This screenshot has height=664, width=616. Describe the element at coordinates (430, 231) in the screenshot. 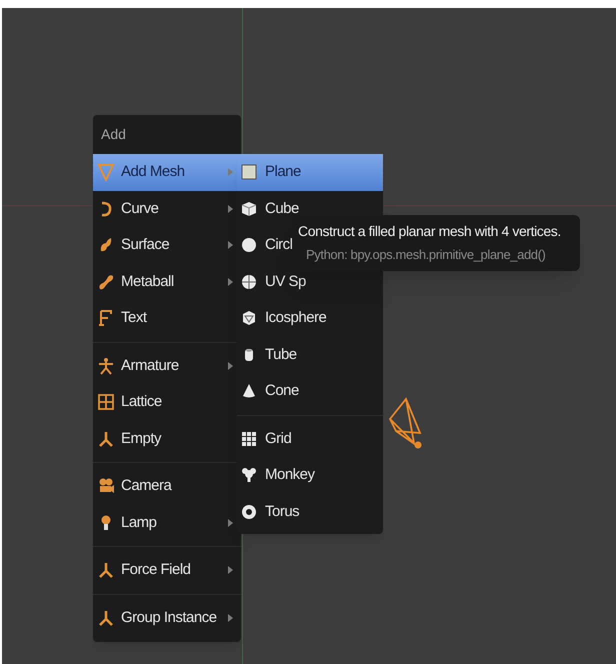

I see `tooltip-description: Construct a filled planar mesh with 4 vertices.` at that location.